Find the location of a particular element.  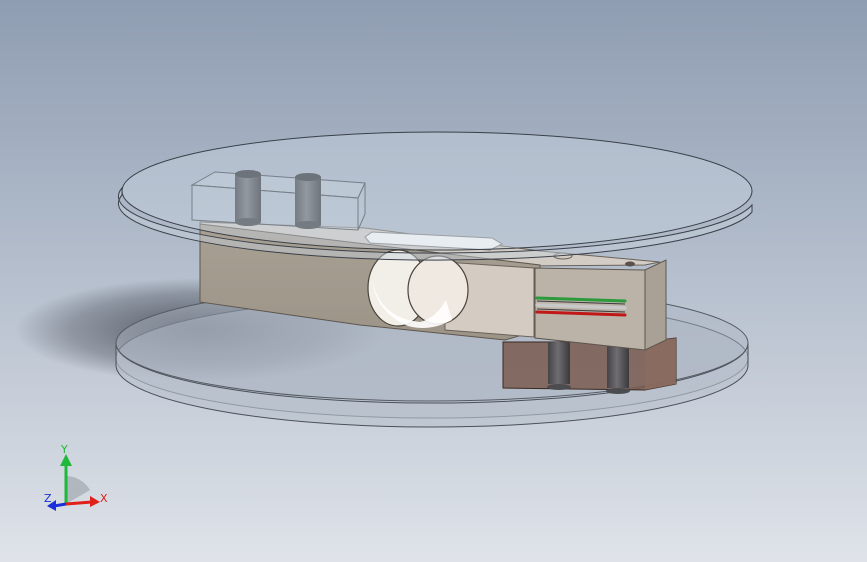

x-axis-arrow is located at coordinates (79, 503).